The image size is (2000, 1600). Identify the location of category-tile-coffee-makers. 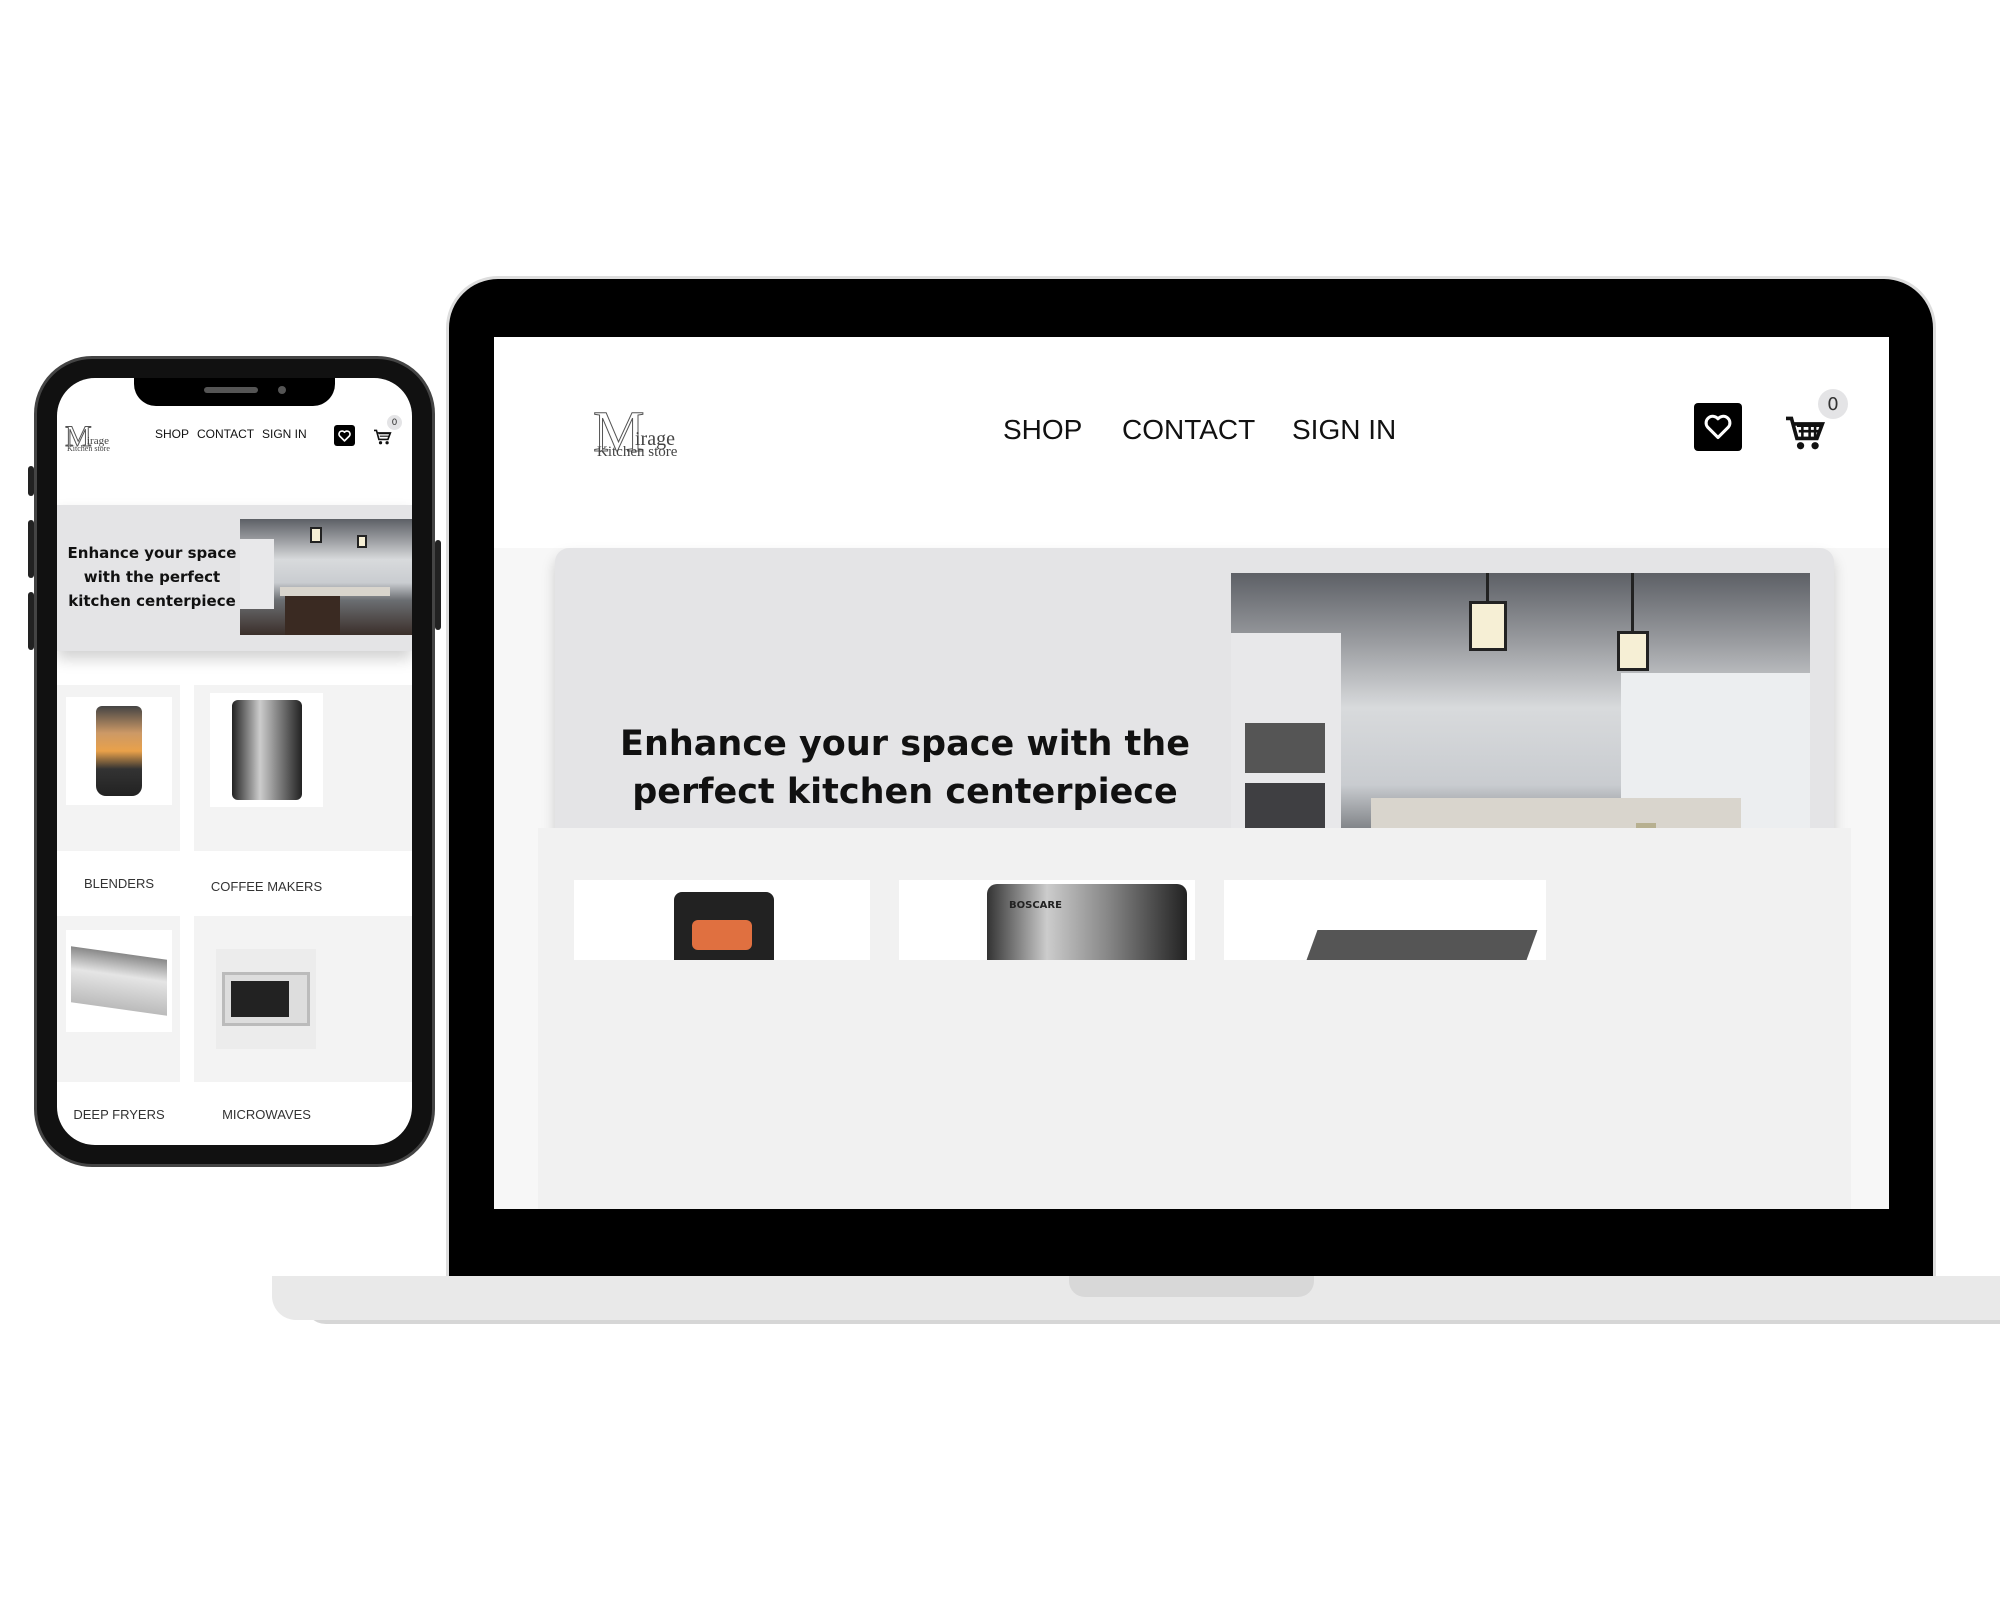
(303, 768).